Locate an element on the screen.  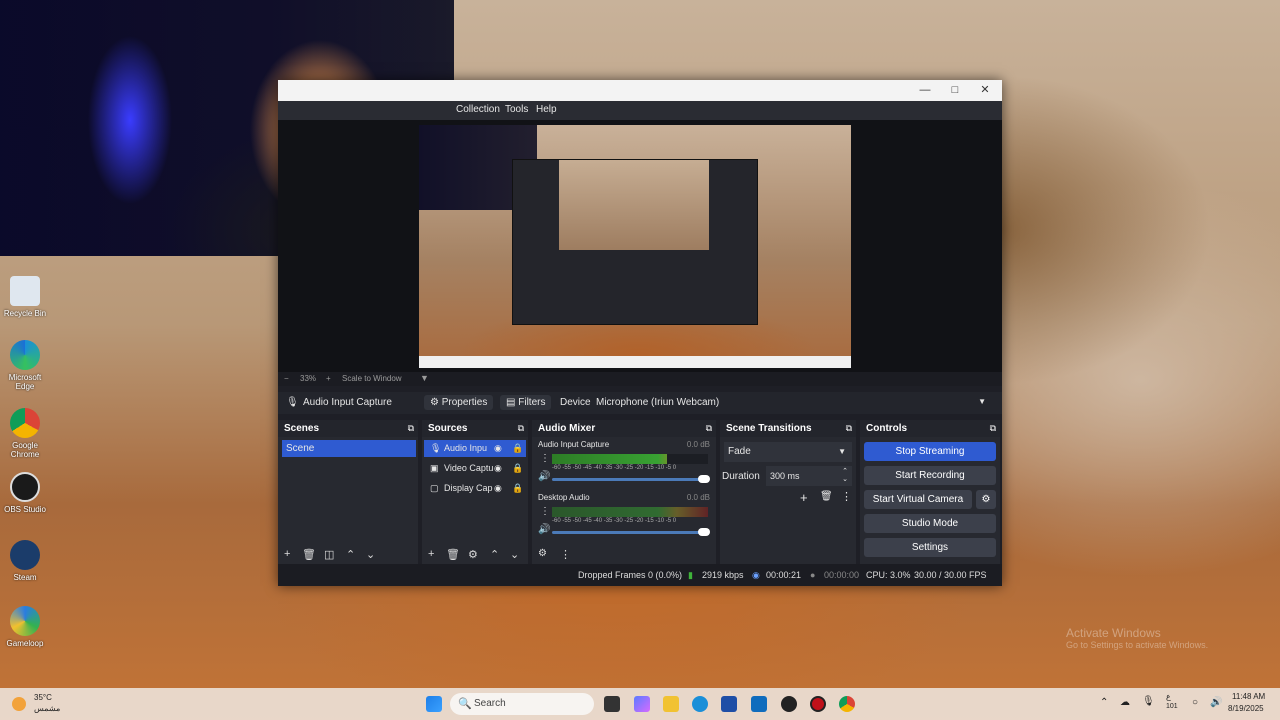
close-button: ✕ is located at coordinates (985, 90).